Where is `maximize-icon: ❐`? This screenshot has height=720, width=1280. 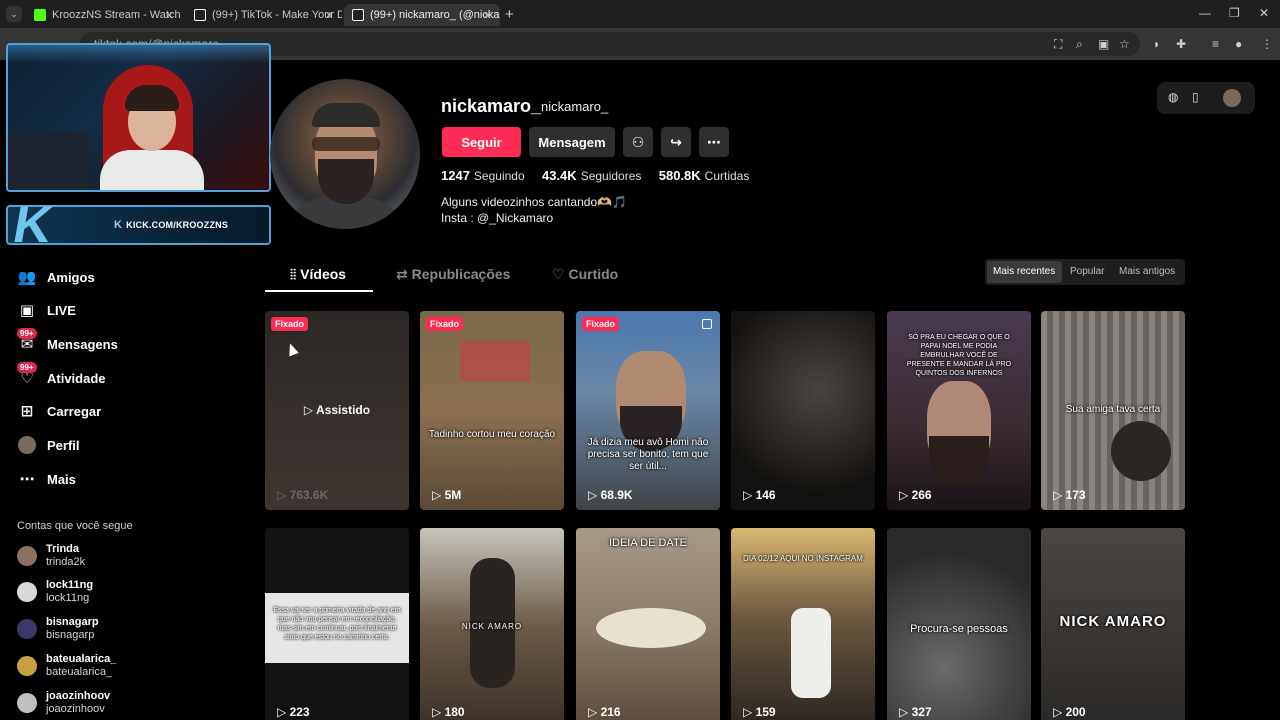 maximize-icon: ❐ is located at coordinates (1234, 13).